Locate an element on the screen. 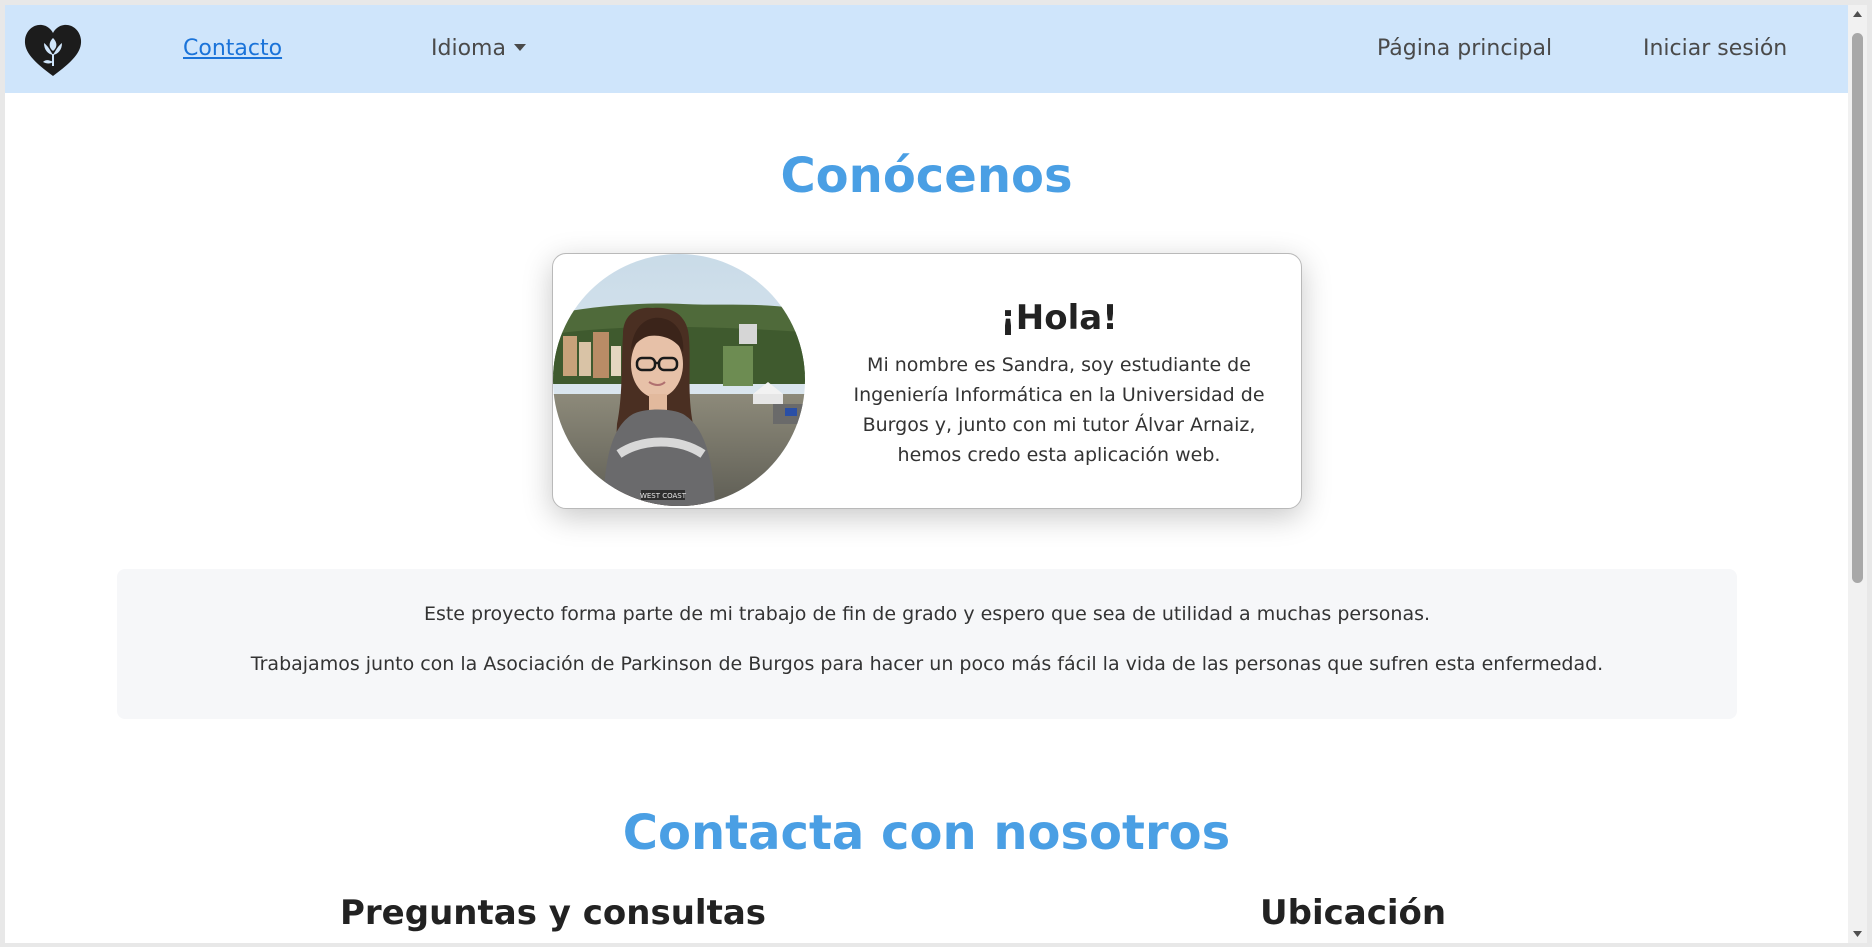 The height and width of the screenshot is (947, 1872). language-dropdown: Idioma is located at coordinates (478, 49).